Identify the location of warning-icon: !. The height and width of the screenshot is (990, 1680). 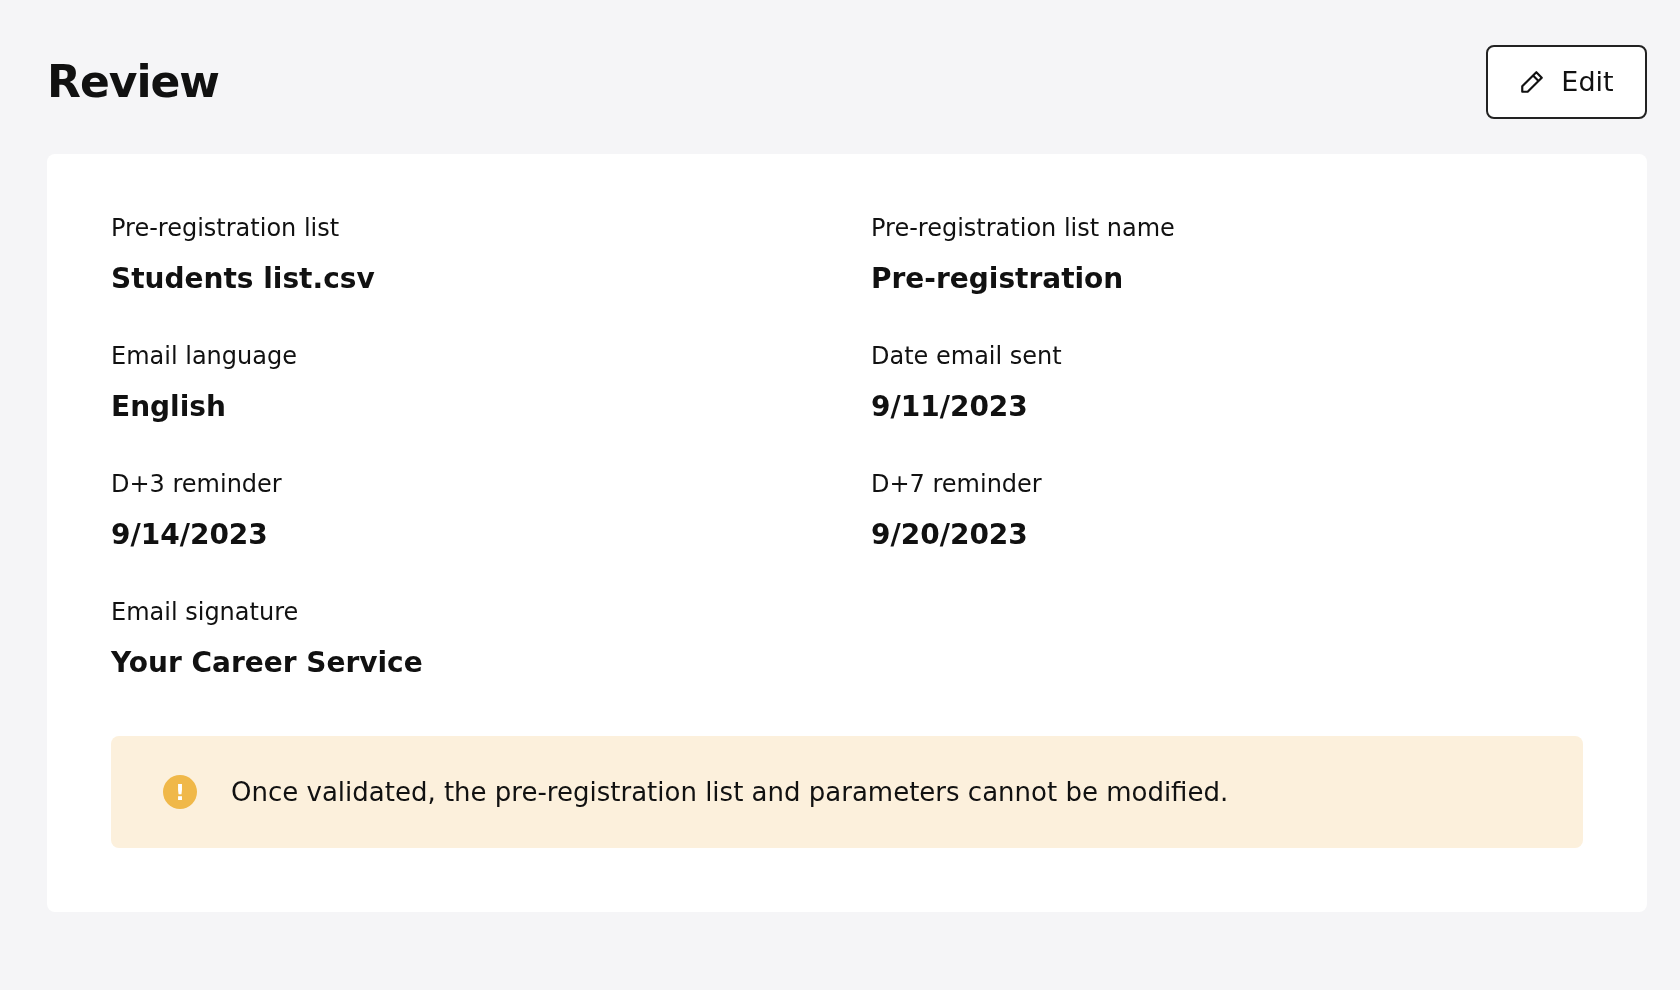
(180, 792).